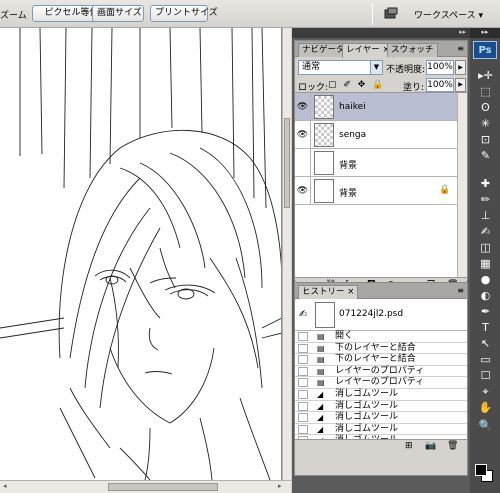 The height and width of the screenshot is (493, 500). I want to click on layer-row-senga: 👁 senga, so click(381, 135).